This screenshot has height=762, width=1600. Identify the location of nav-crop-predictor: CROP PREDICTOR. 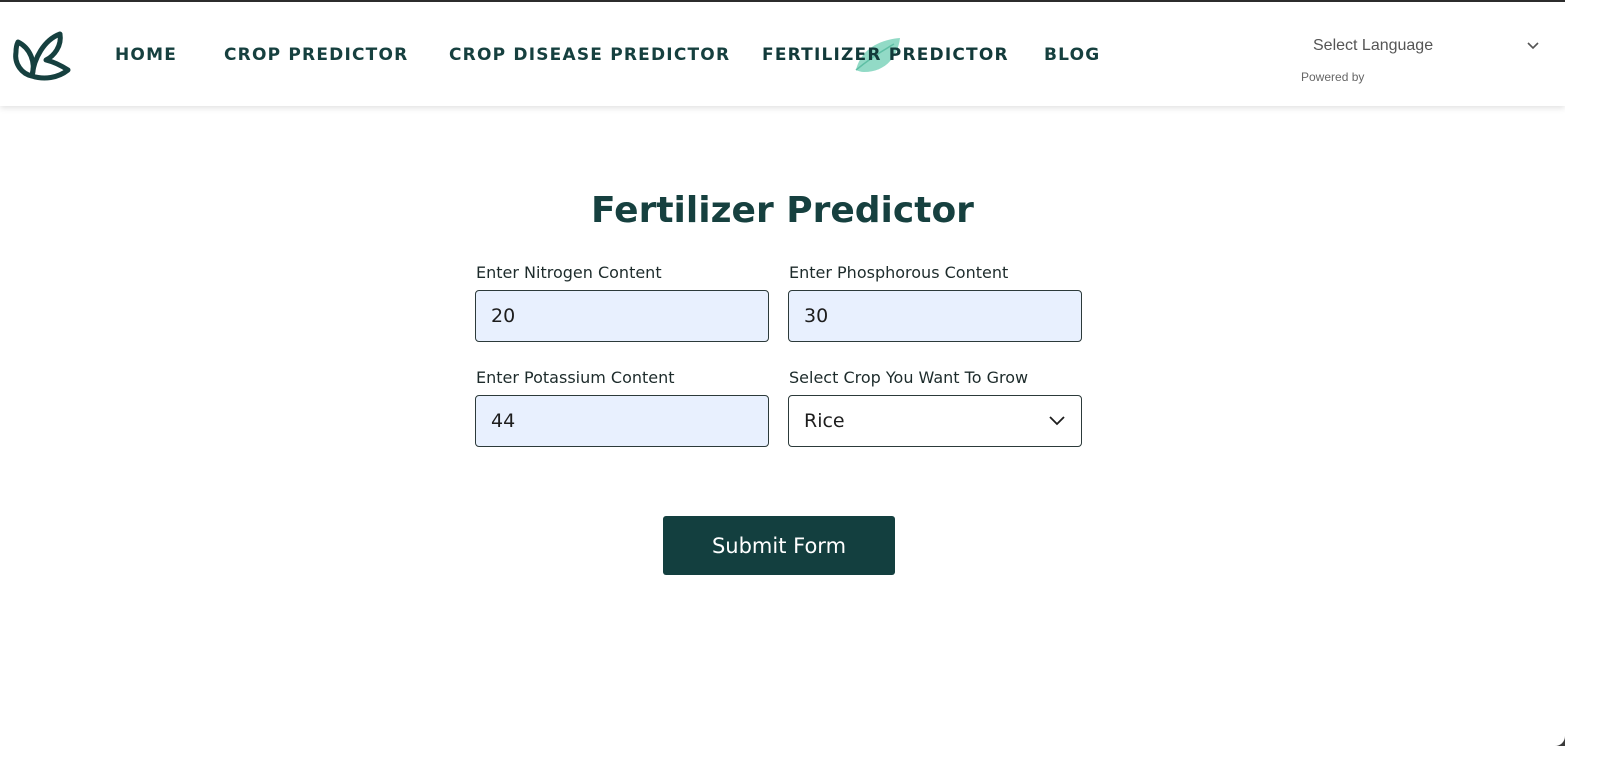
(316, 55).